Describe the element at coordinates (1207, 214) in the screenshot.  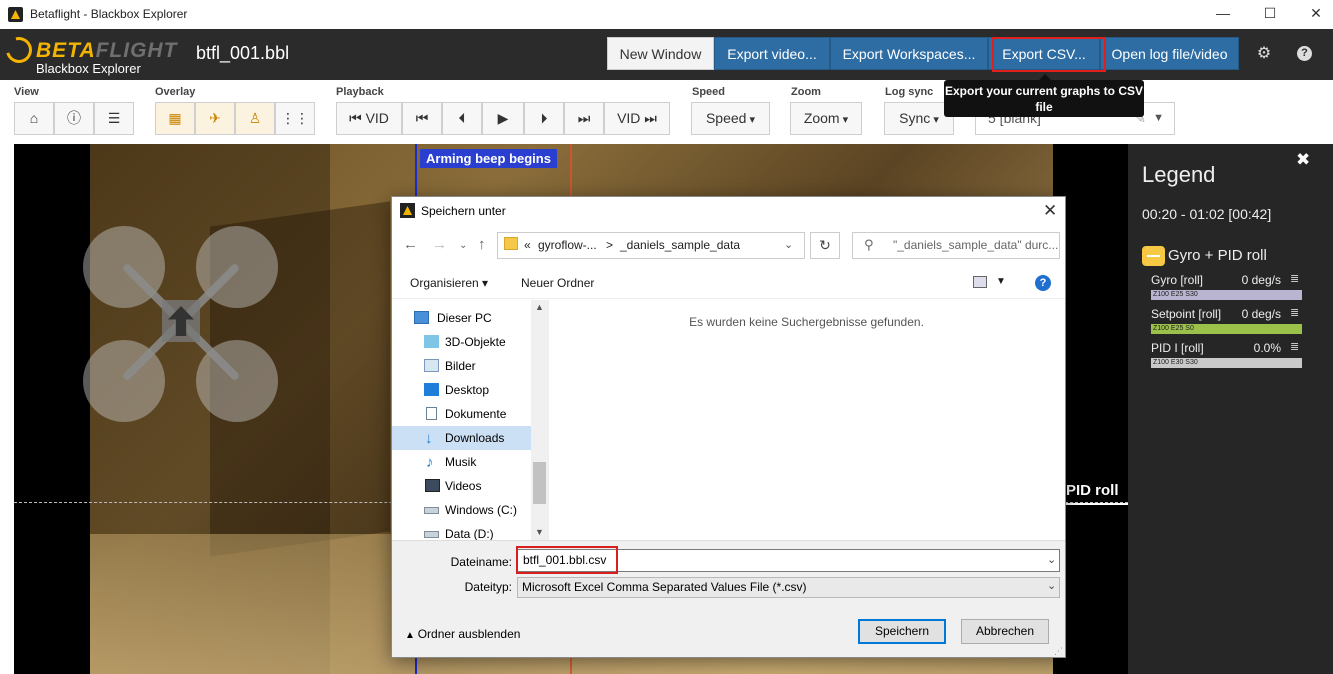
I see `legend-time-range: 00:20 - 01:02 [00:42]` at that location.